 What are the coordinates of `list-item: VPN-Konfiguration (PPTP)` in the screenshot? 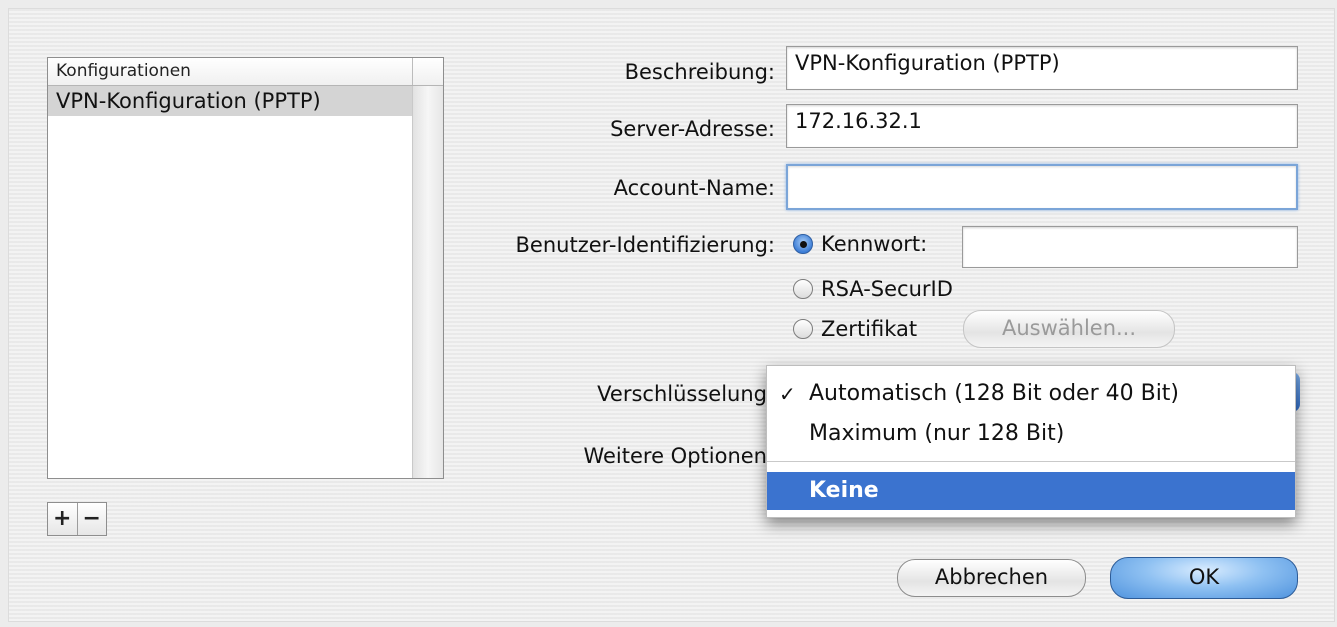 It's located at (230, 101).